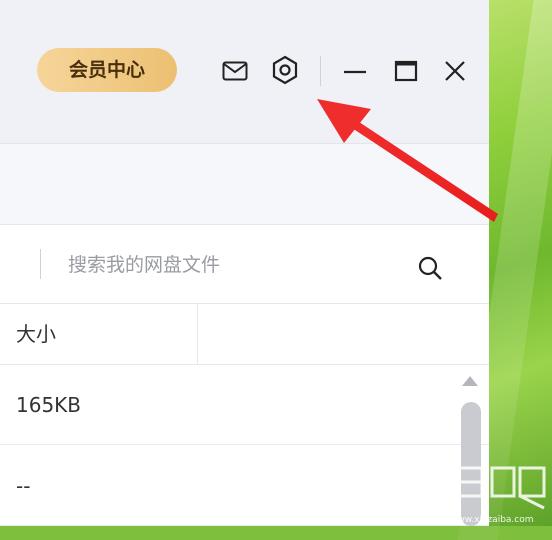 This screenshot has width=552, height=540. I want to click on search-bar, so click(244, 264).